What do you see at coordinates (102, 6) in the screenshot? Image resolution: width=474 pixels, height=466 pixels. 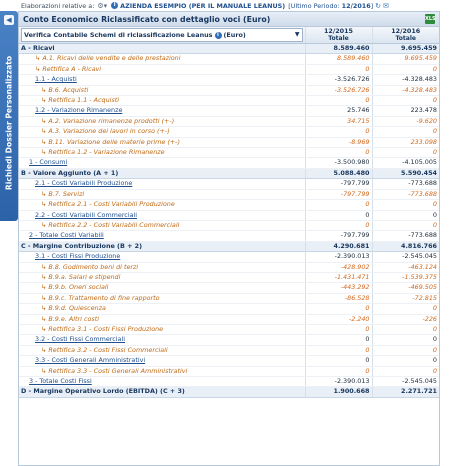 I see `gear-icon: ⚙▾` at bounding box center [102, 6].